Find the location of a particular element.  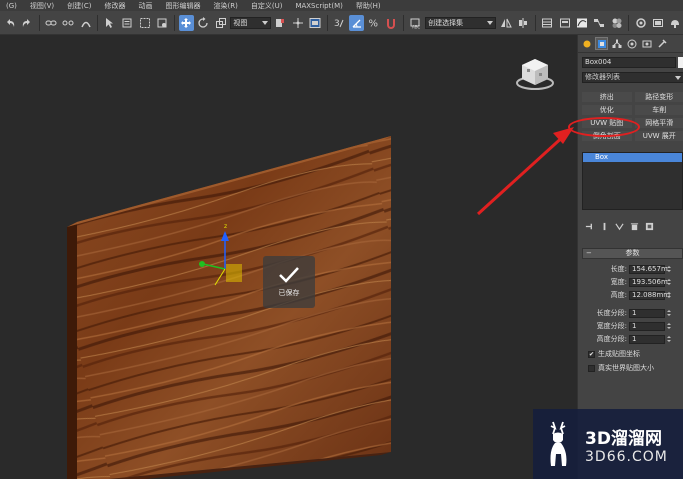

angle-snap-icon is located at coordinates (356, 22).